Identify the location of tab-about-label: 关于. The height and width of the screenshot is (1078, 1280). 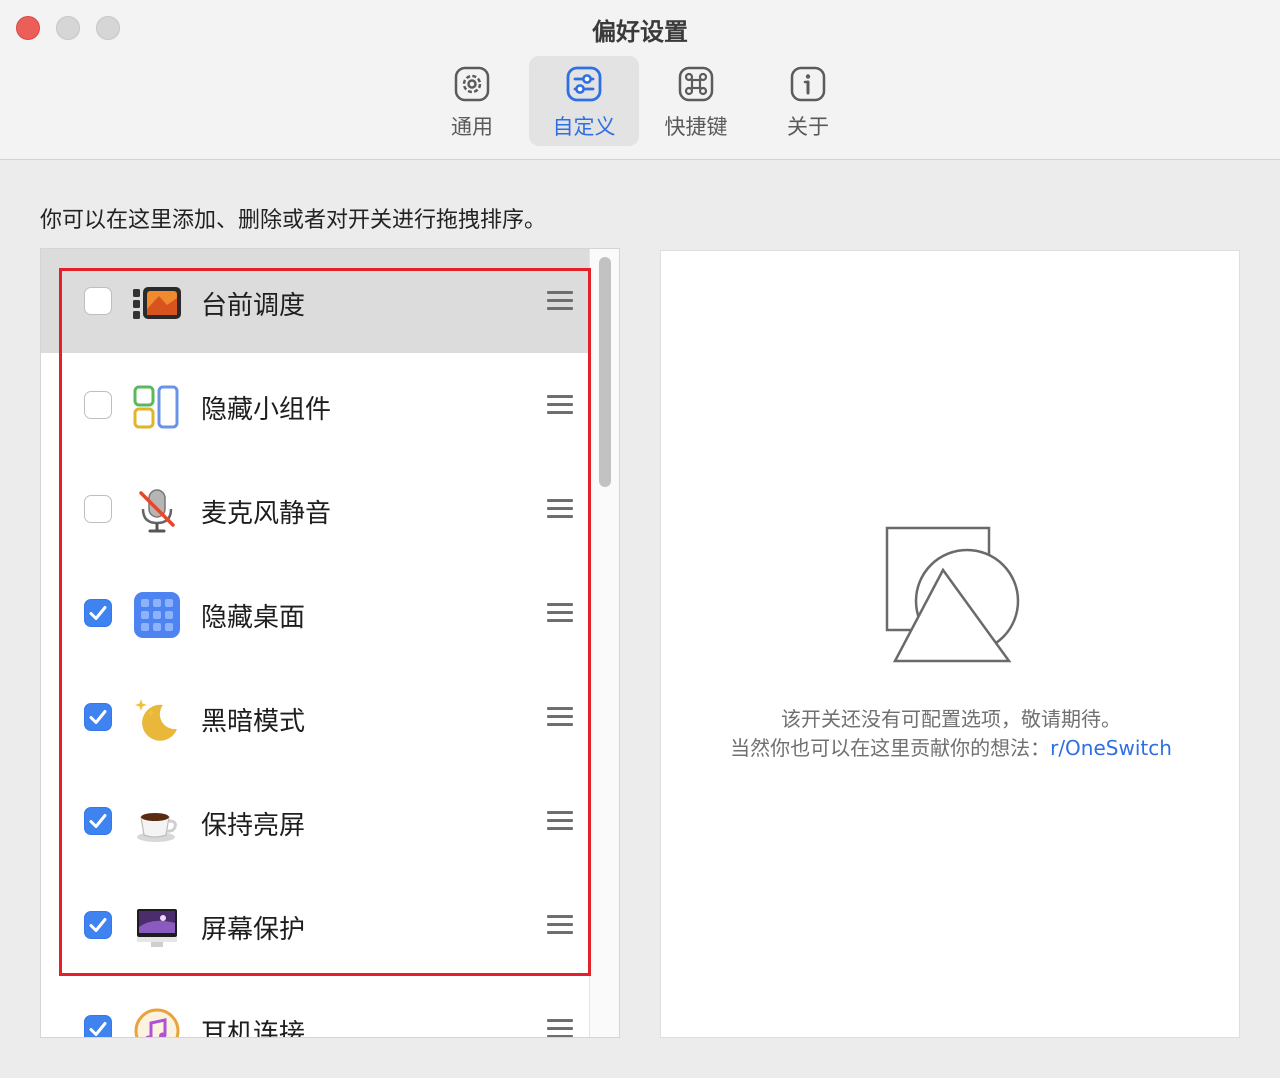
(808, 127).